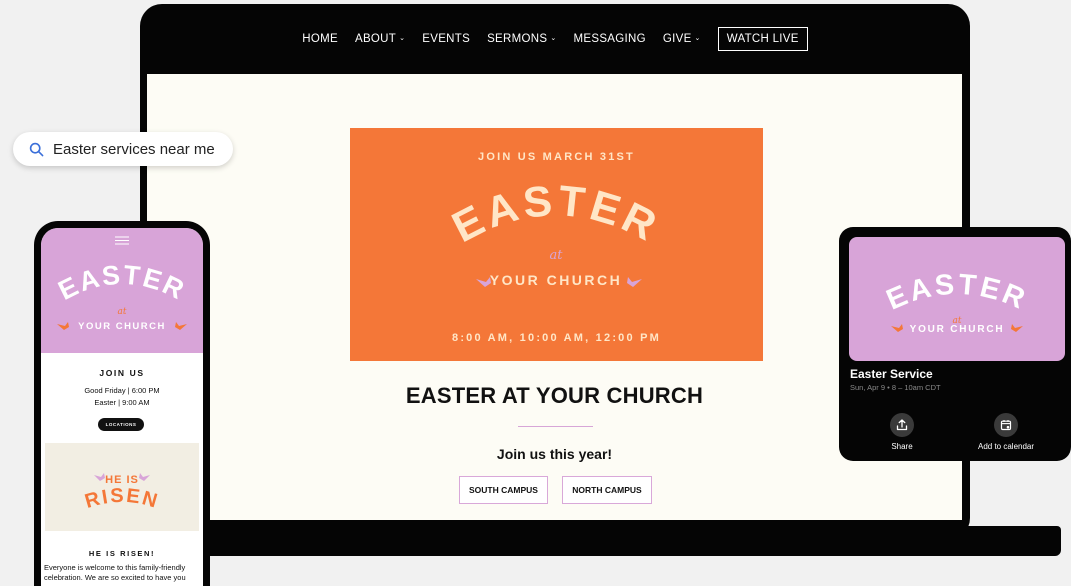 The width and height of the screenshot is (1071, 586). Describe the element at coordinates (556, 214) in the screenshot. I see `hero-art-word: EASTER` at that location.